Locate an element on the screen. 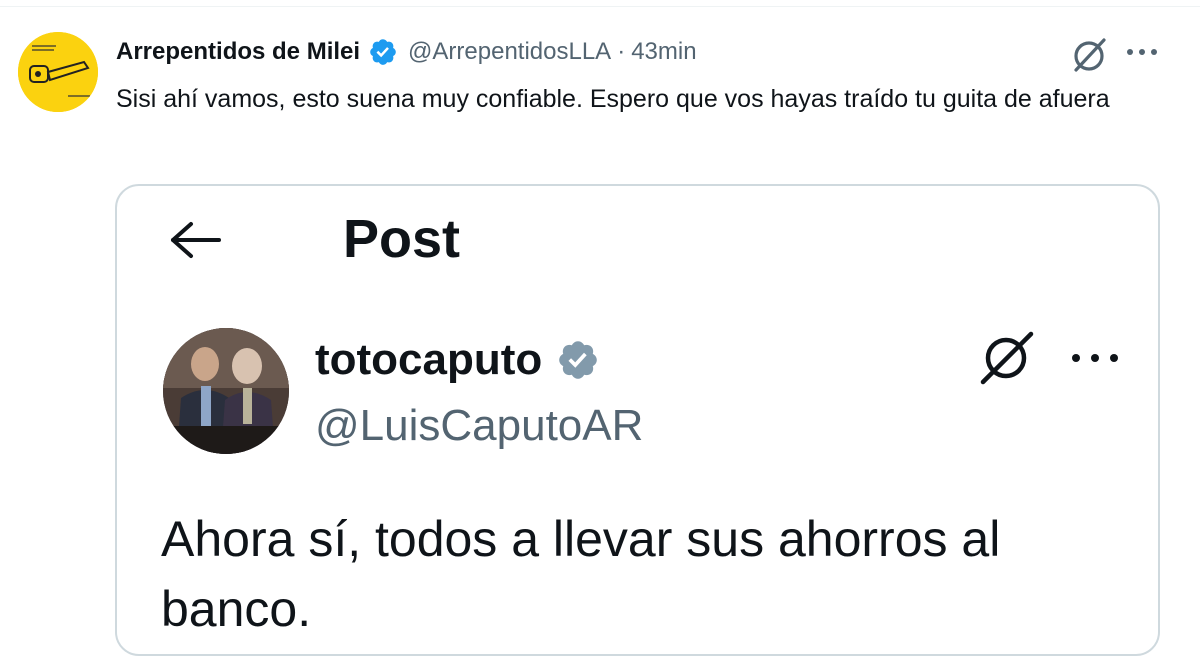 The height and width of the screenshot is (663, 1200). embedded-more-button is located at coordinates (1095, 358).